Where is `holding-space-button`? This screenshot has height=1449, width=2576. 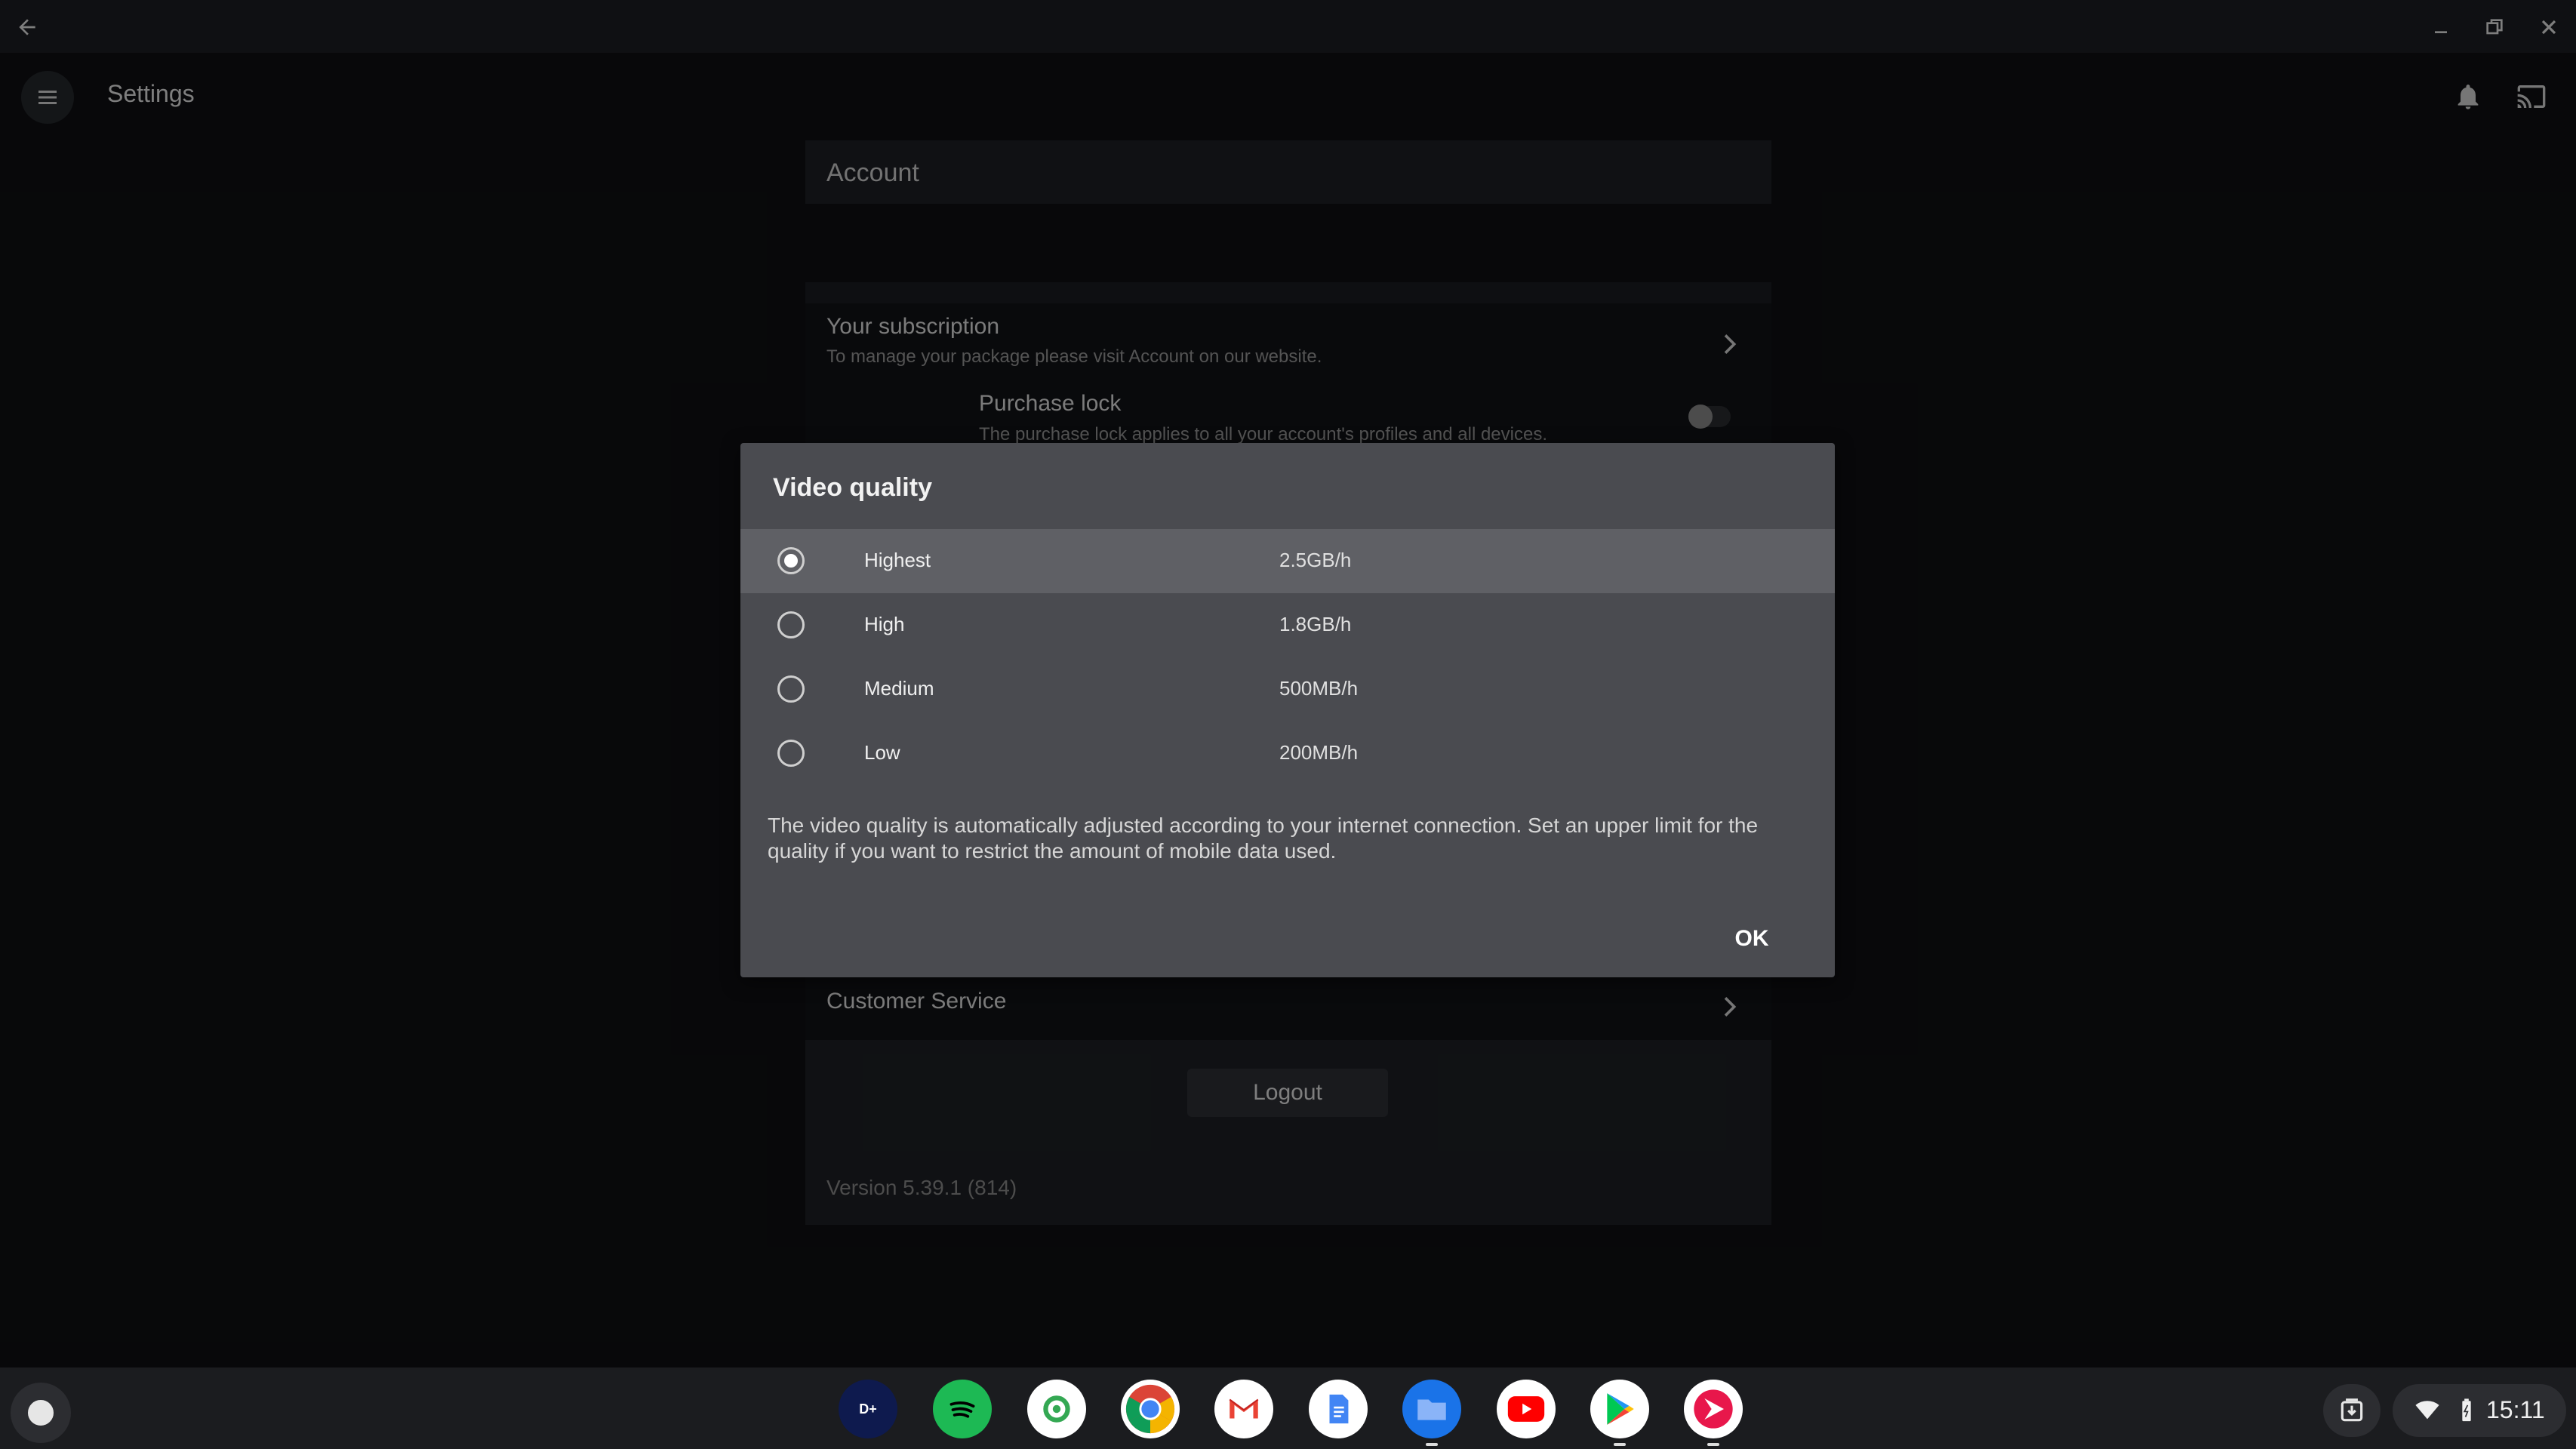 holding-space-button is located at coordinates (2352, 1410).